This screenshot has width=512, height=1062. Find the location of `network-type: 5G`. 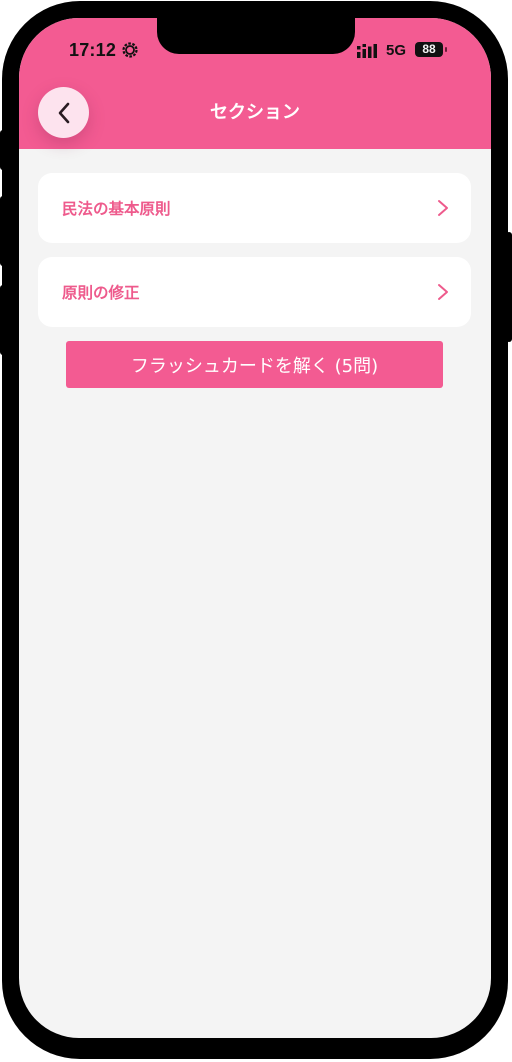

network-type: 5G is located at coordinates (396, 50).